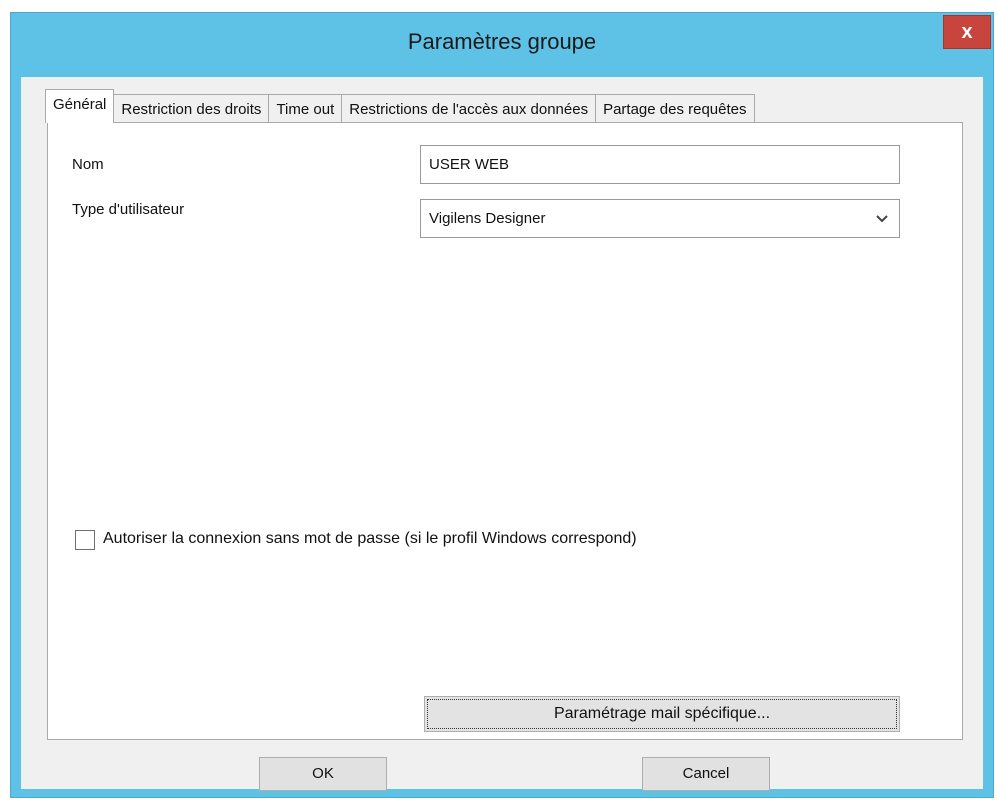 The image size is (997, 801). I want to click on tab-data-access-restrictions: Restrictions de l'accès aux données, so click(469, 108).